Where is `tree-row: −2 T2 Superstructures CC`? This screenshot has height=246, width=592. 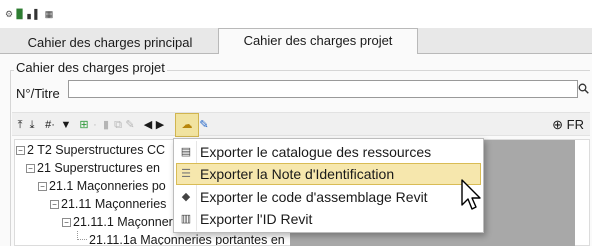
tree-row: −2 T2 Superstructures CC is located at coordinates (90, 150).